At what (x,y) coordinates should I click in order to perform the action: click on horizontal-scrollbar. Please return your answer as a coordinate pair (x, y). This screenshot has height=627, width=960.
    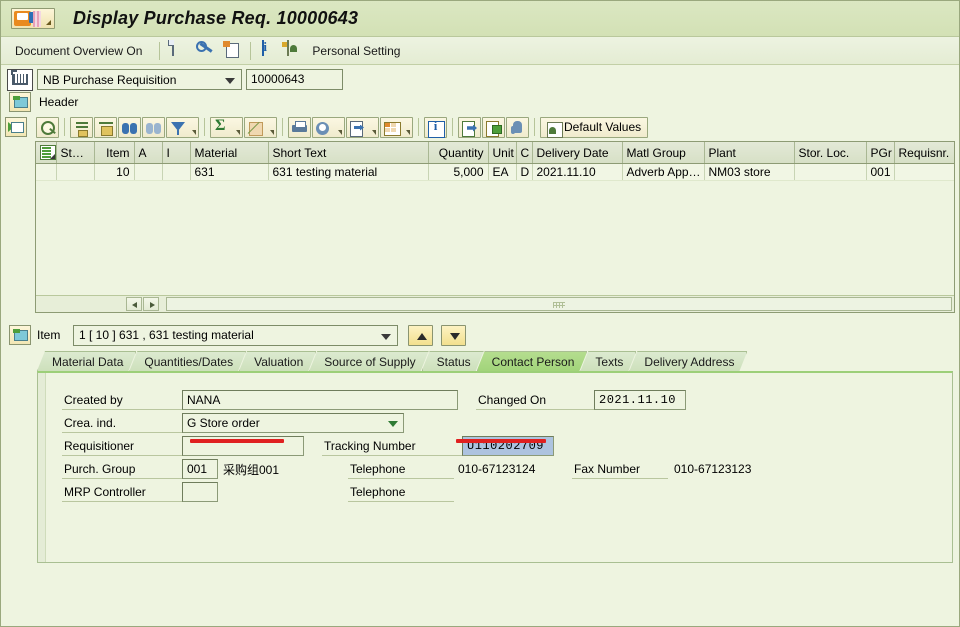
    Looking at the image, I should click on (495, 303).